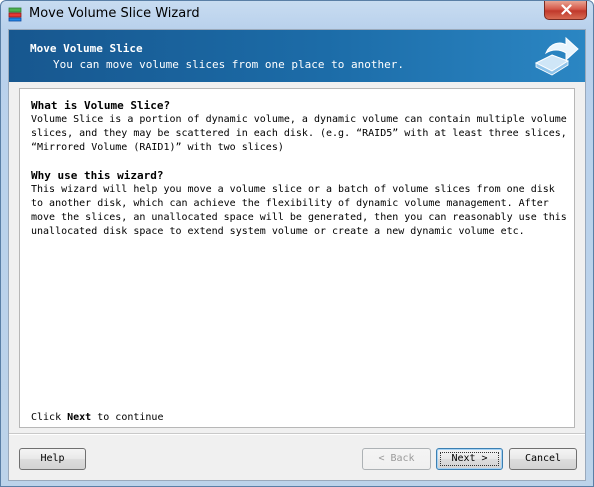 Image resolution: width=594 pixels, height=487 pixels. I want to click on close-icon, so click(566, 9).